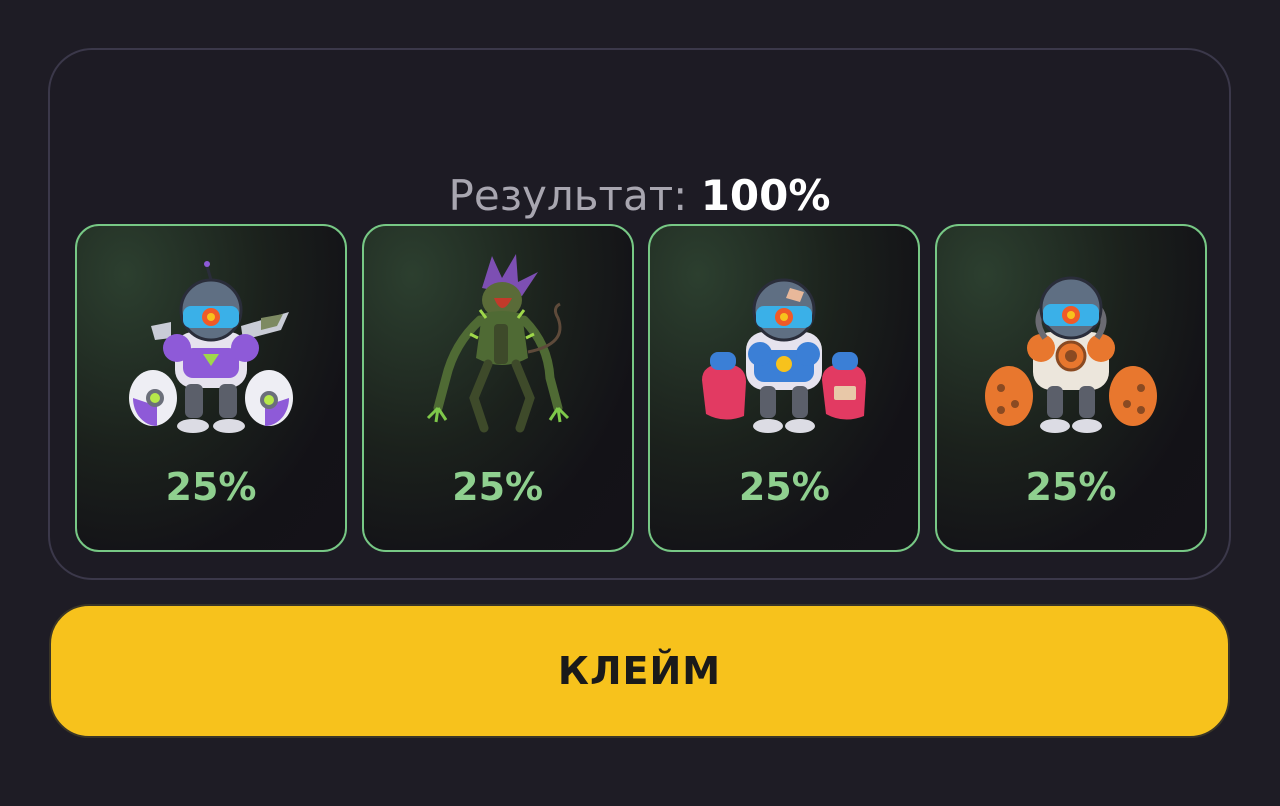 The height and width of the screenshot is (806, 1280). I want to click on character-card-3: 25%, so click(784, 388).